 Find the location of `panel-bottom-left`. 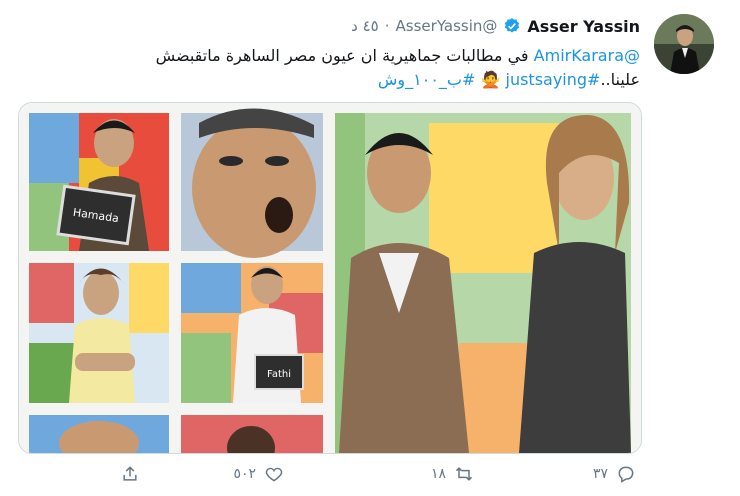

panel-bottom-left is located at coordinates (99, 434).